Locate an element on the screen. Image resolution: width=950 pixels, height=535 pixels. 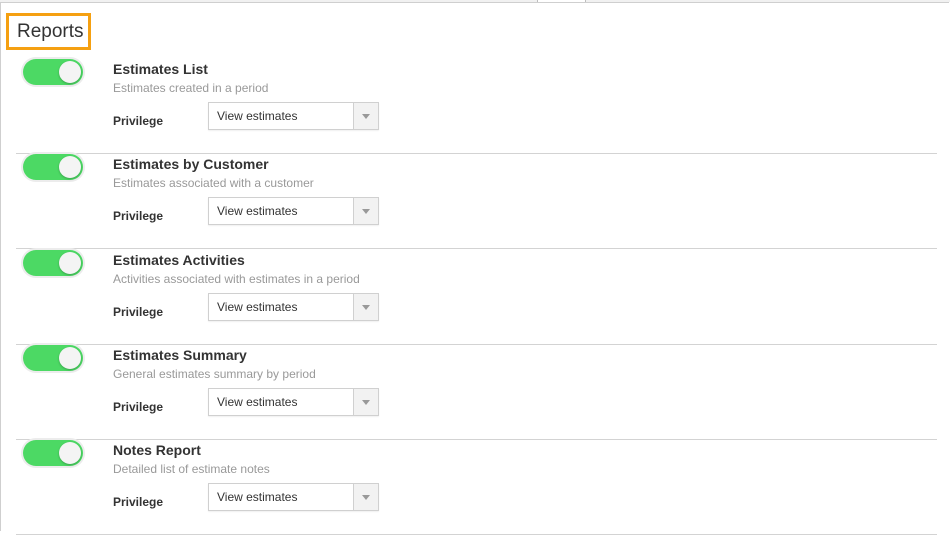
report-name: Estimates Summary is located at coordinates (180, 355).